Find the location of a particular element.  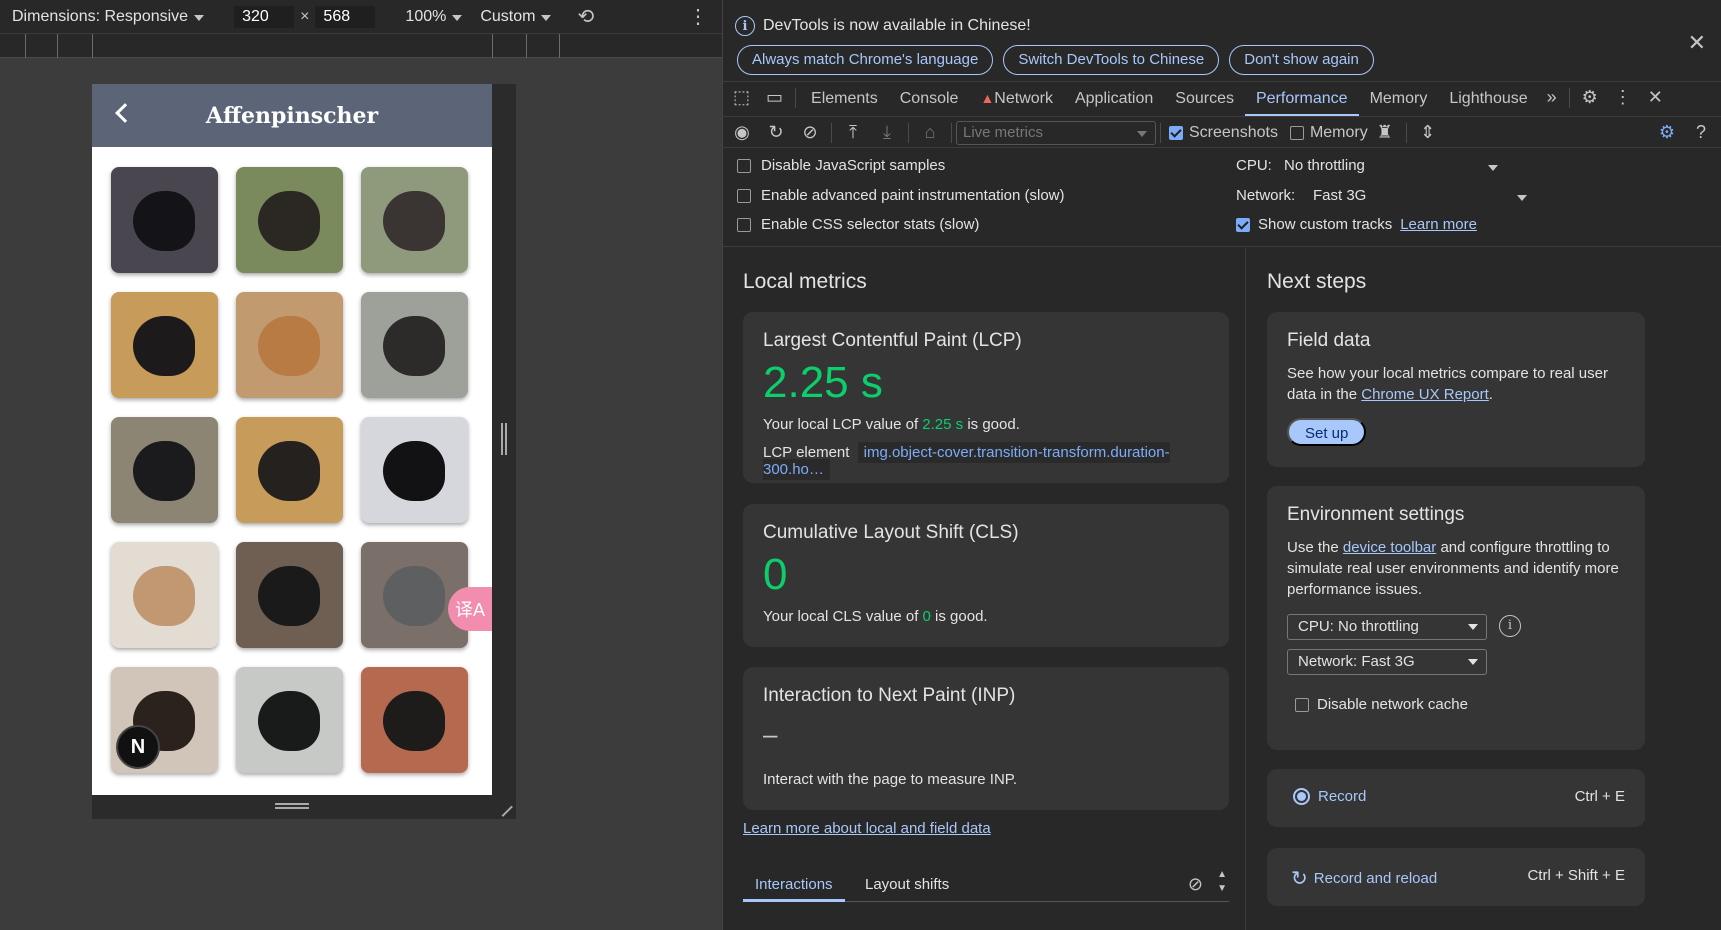

download-icon: ⤓ is located at coordinates (887, 132).